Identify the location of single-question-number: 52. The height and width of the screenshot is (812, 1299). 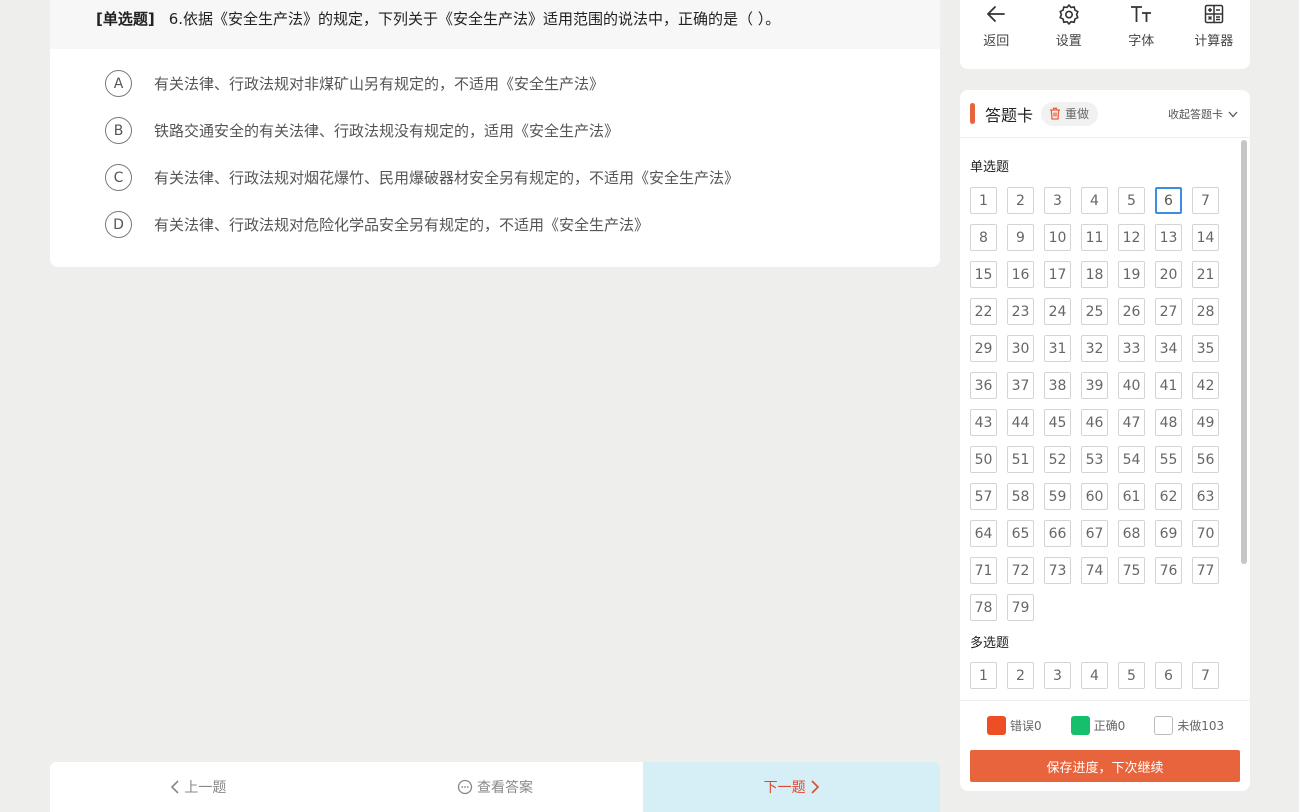
(1057, 459).